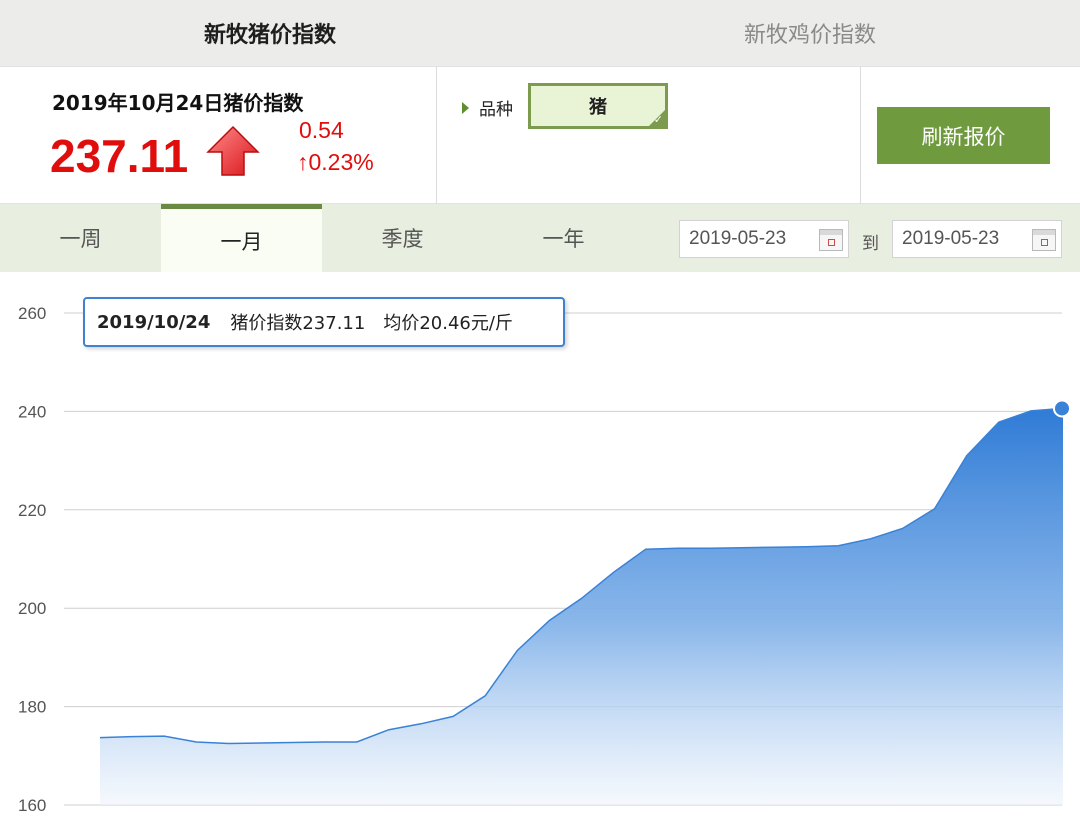 The width and height of the screenshot is (1080, 832). I want to click on end-date-input: 2019-05-23, so click(977, 239).